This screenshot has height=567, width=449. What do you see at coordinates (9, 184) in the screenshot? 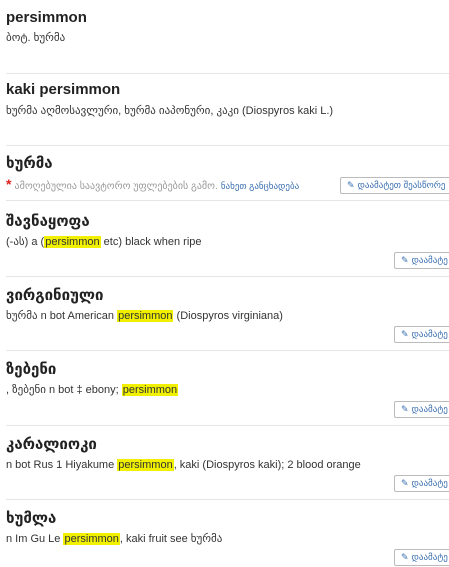
I see `required-asterisk-icon: *` at bounding box center [9, 184].